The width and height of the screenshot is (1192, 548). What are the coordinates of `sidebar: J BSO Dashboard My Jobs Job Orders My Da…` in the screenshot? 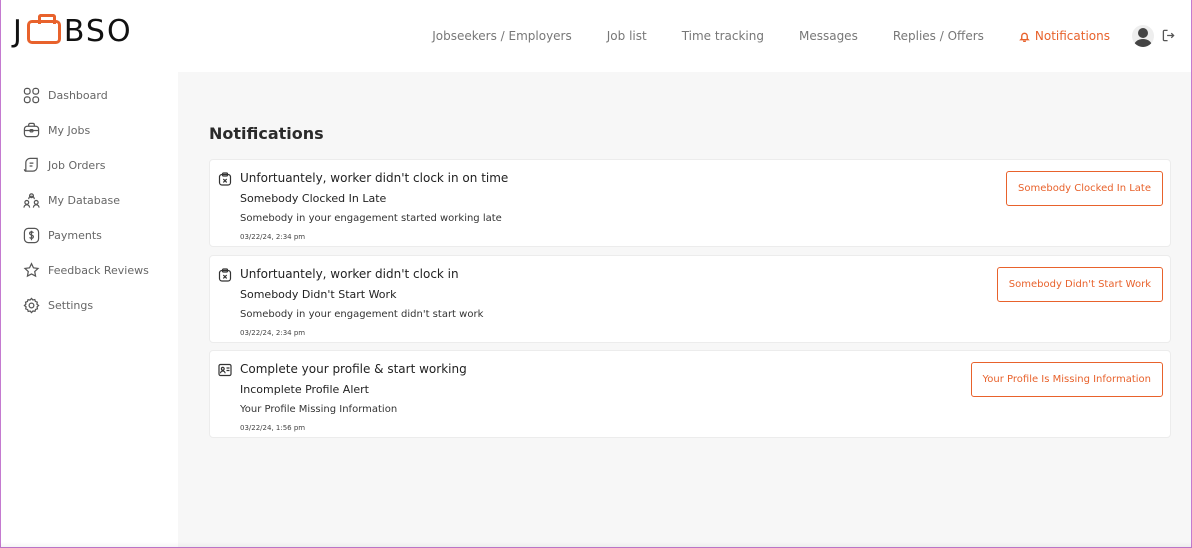 It's located at (89, 273).